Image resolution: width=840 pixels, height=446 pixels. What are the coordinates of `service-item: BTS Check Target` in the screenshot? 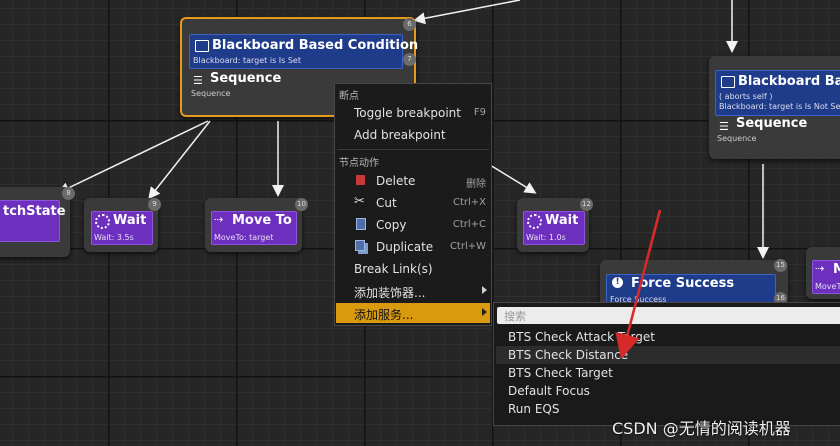 It's located at (668, 373).